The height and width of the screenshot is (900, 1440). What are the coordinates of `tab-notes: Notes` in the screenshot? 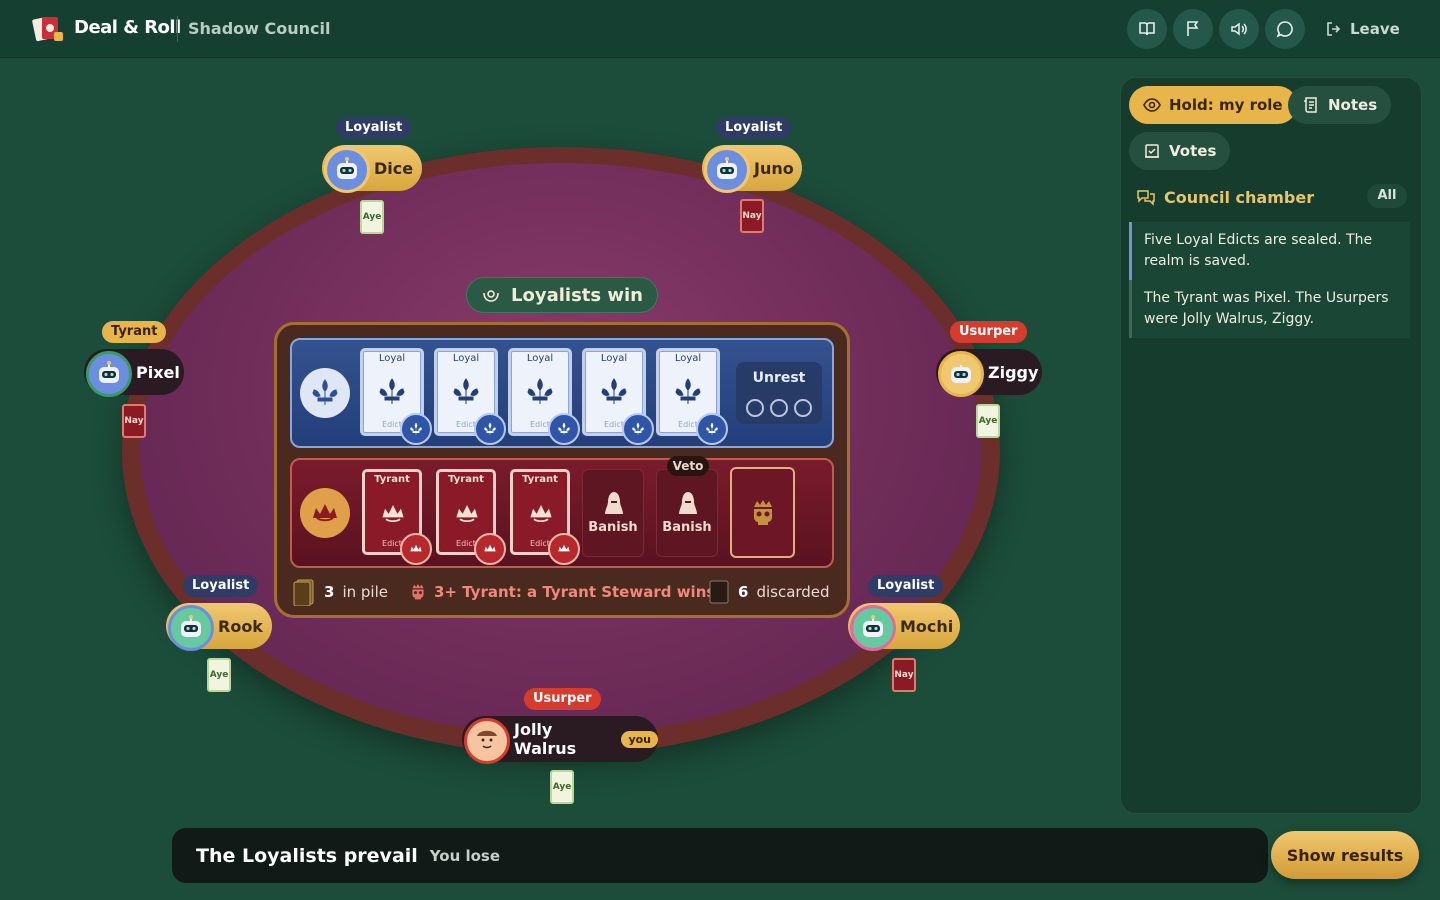 It's located at (1340, 105).